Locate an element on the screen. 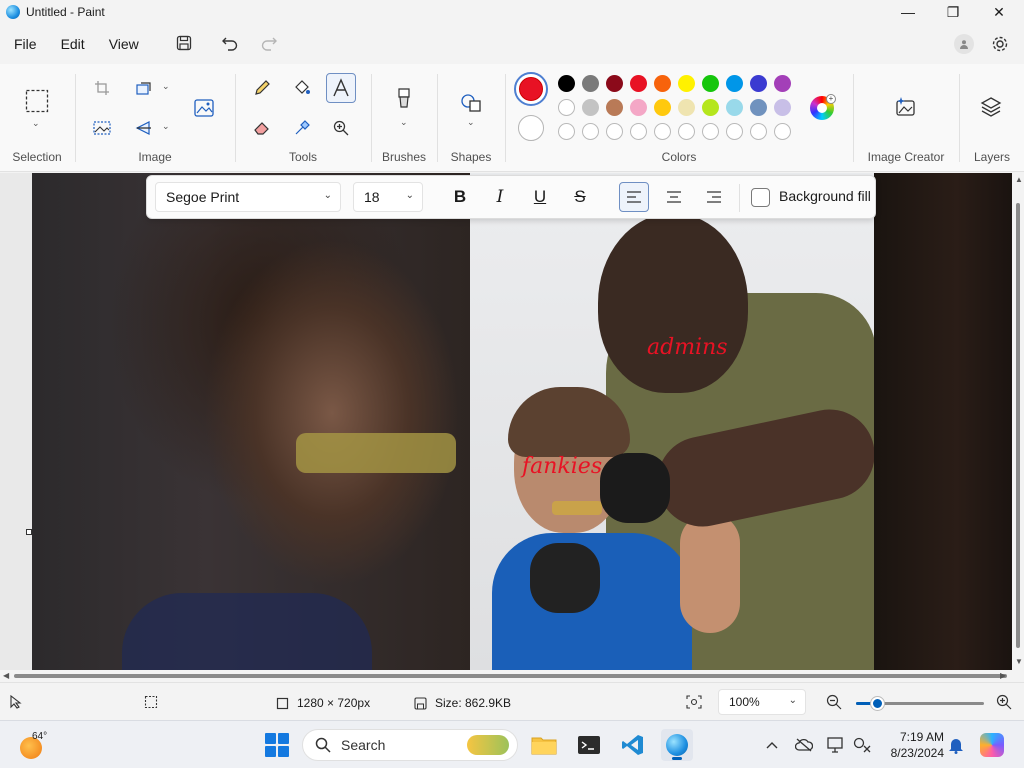 The height and width of the screenshot is (768, 1024). start-button is located at coordinates (277, 745).